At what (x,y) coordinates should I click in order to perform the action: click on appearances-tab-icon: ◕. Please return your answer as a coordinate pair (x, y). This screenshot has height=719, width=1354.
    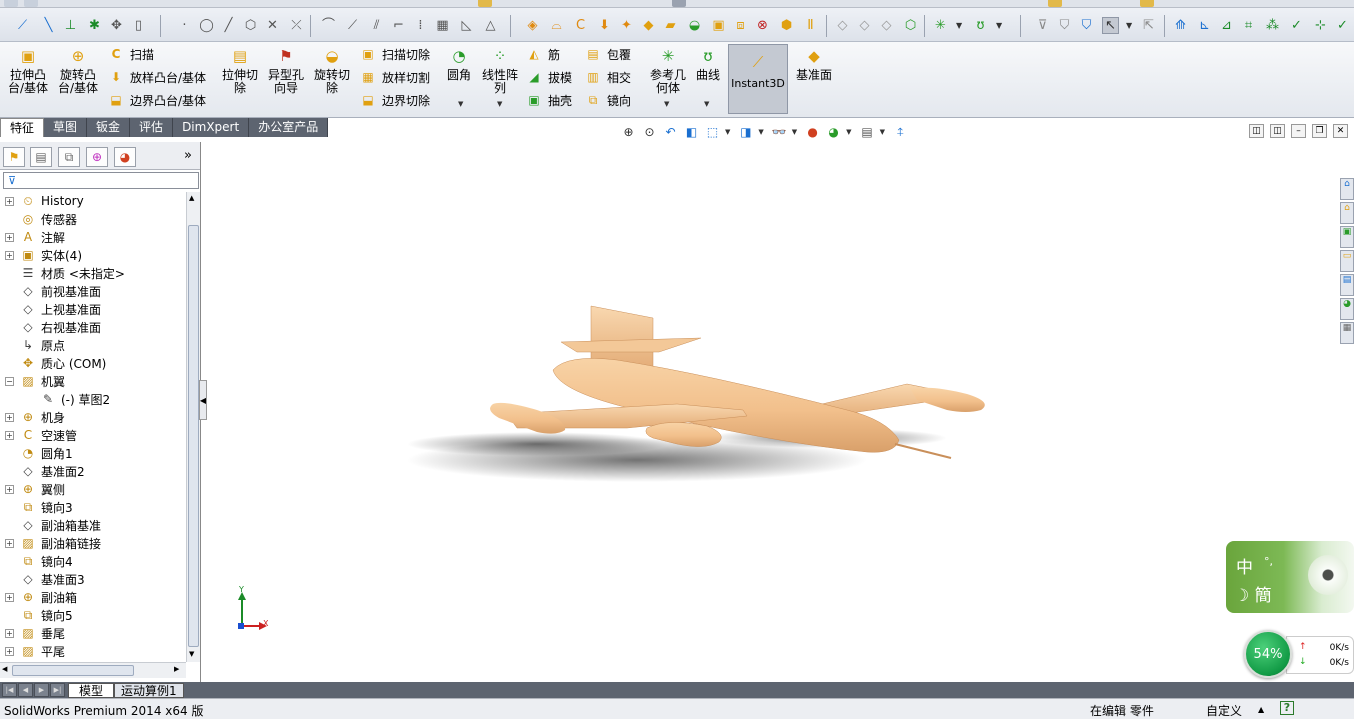
    Looking at the image, I should click on (1347, 309).